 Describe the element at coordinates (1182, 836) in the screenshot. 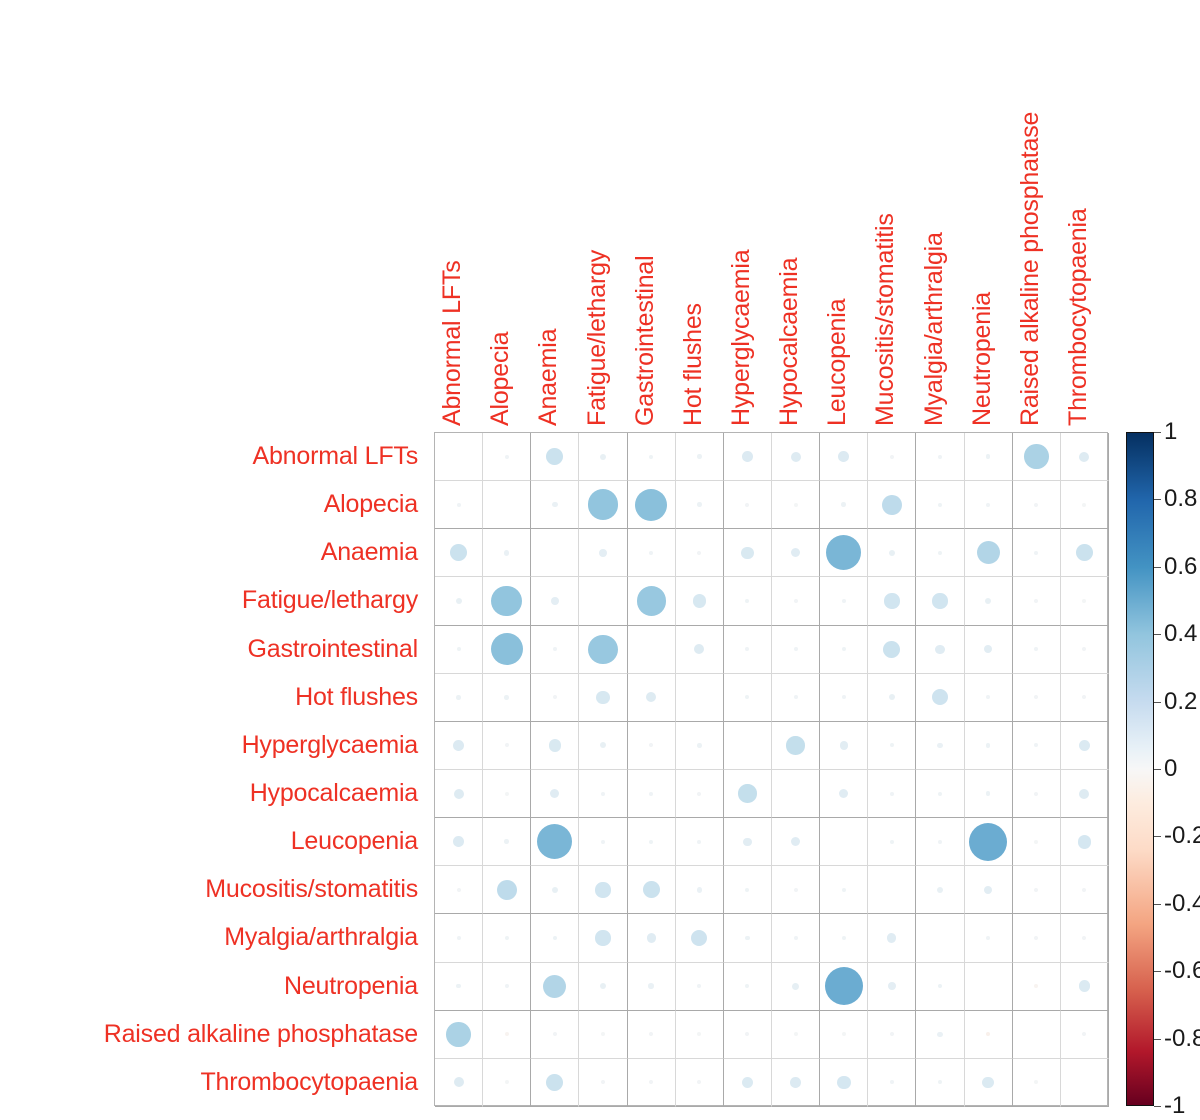

I see `colorbar-tick-label: -0.2` at that location.